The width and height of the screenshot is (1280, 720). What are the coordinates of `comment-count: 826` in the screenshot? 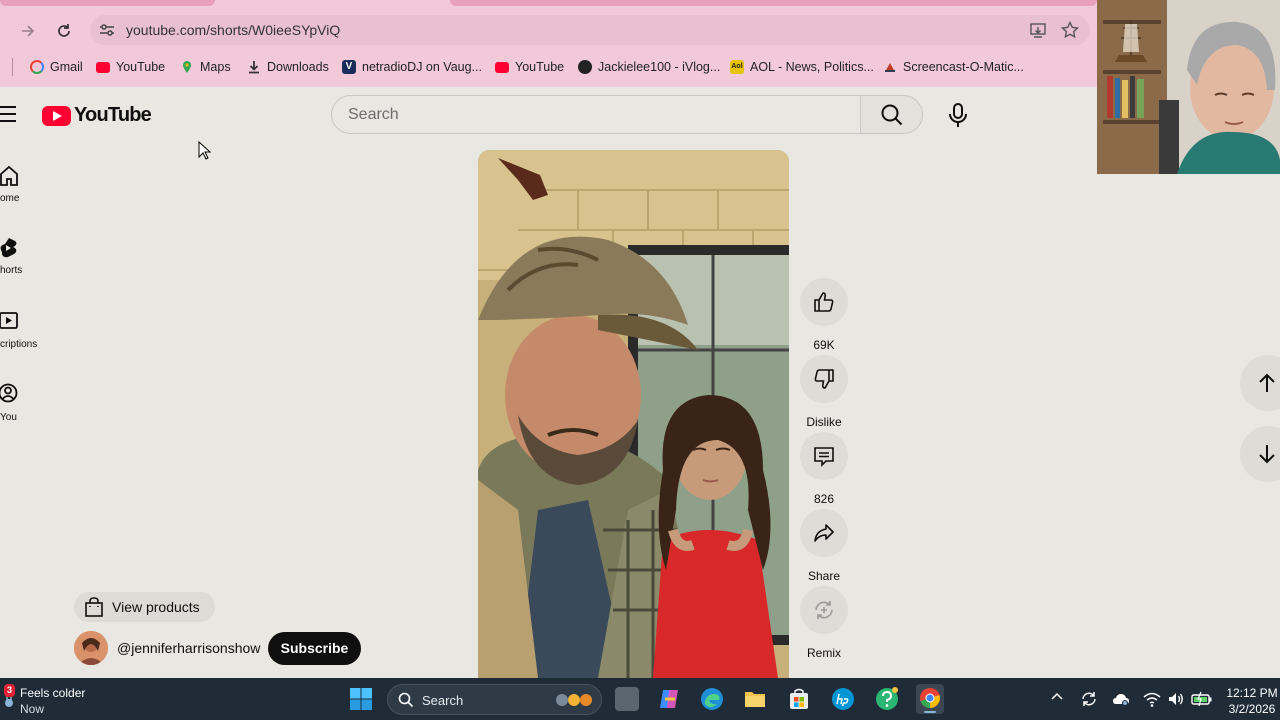 It's located at (824, 499).